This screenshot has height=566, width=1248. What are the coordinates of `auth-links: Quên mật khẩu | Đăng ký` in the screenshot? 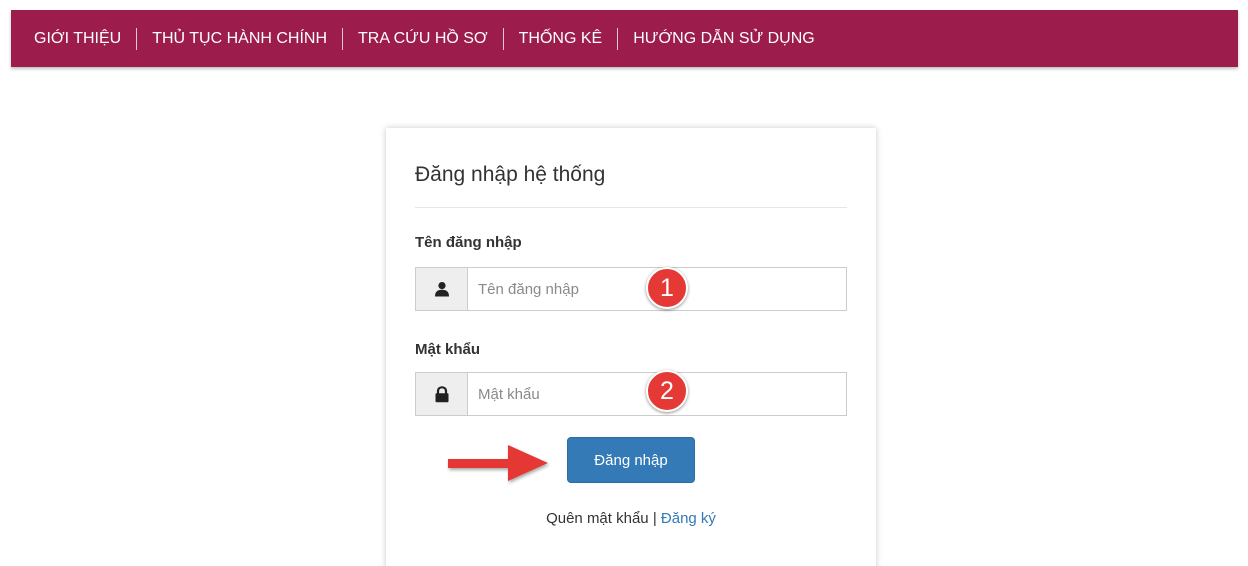 It's located at (631, 518).